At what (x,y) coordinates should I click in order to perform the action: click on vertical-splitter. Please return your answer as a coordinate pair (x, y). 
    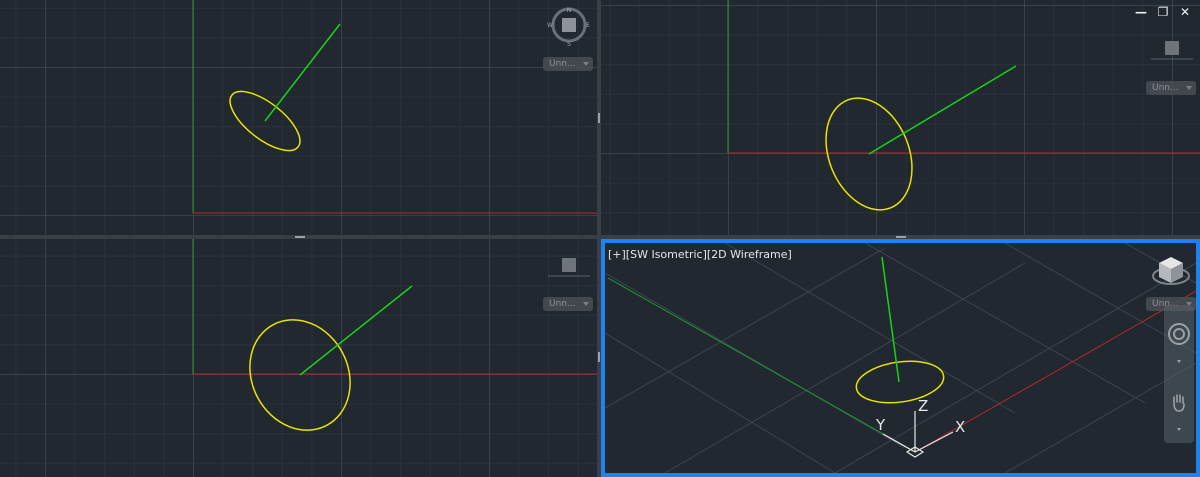
    Looking at the image, I should click on (599, 238).